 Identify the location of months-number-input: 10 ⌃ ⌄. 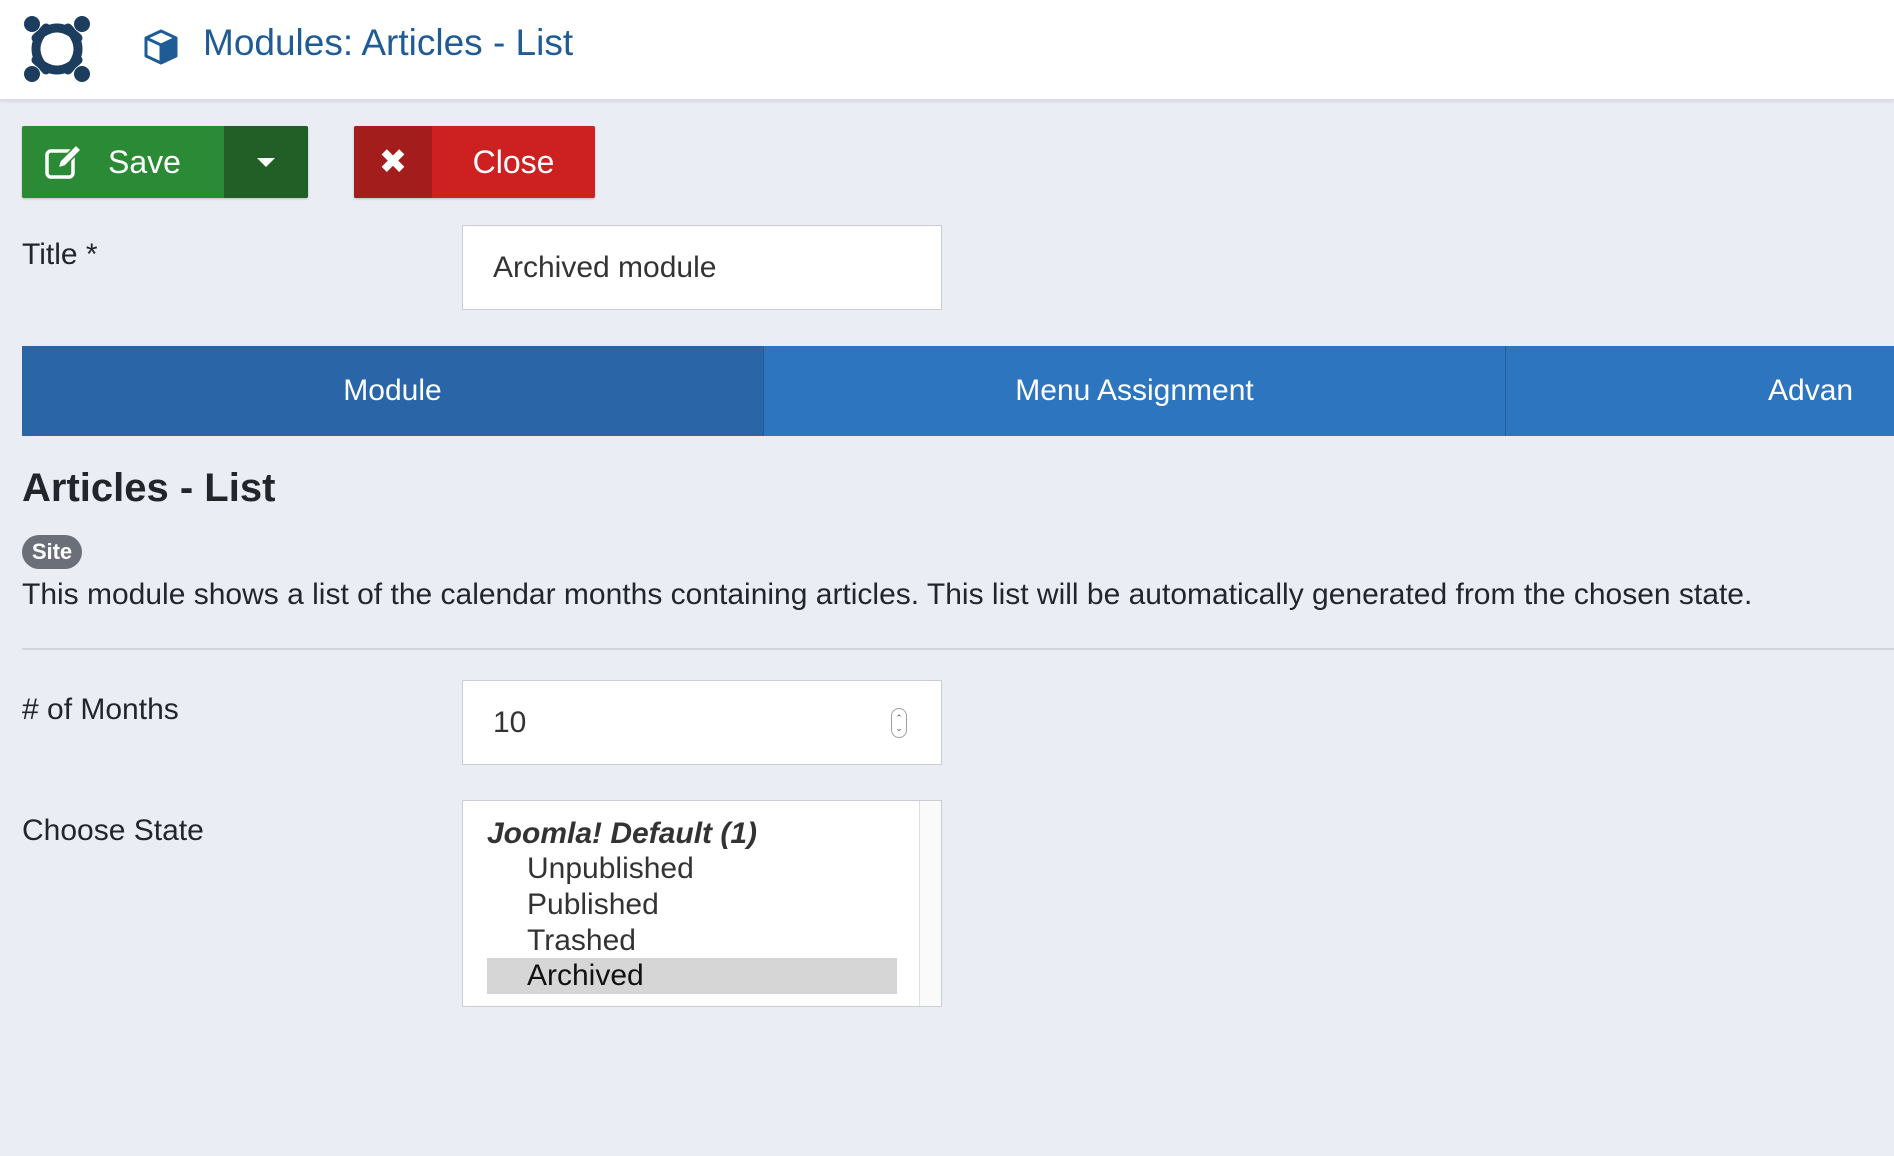
(702, 722).